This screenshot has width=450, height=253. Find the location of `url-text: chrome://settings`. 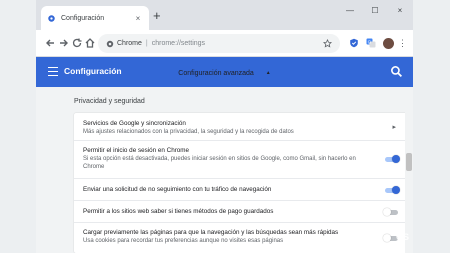

url-text: chrome://settings is located at coordinates (237, 43).